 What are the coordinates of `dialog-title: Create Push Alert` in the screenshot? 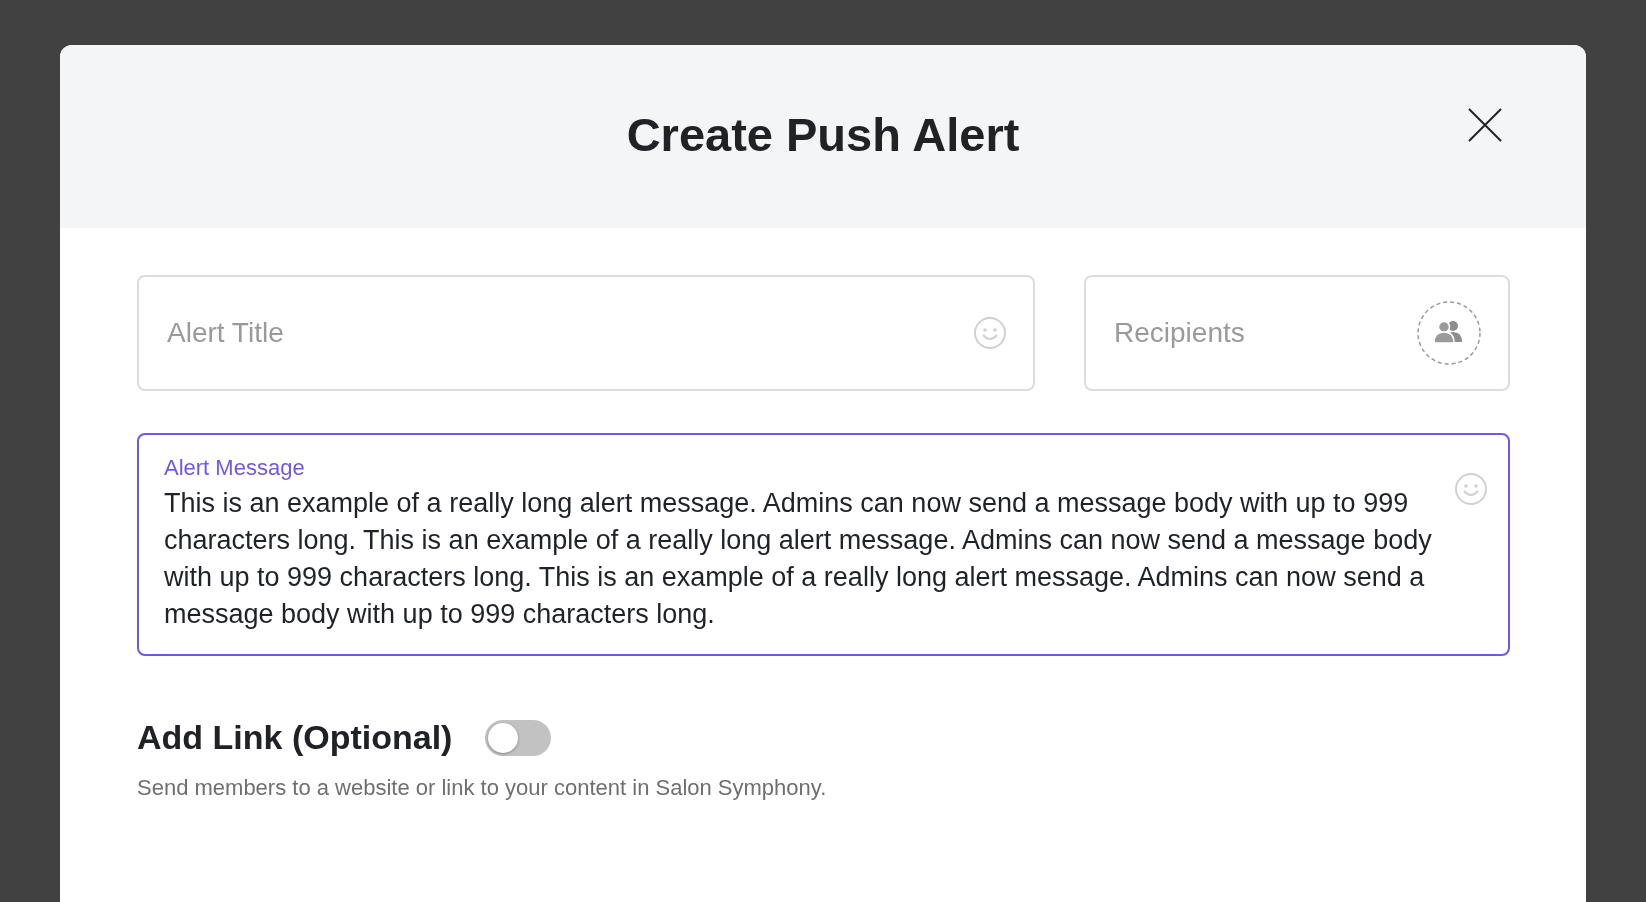 It's located at (823, 134).